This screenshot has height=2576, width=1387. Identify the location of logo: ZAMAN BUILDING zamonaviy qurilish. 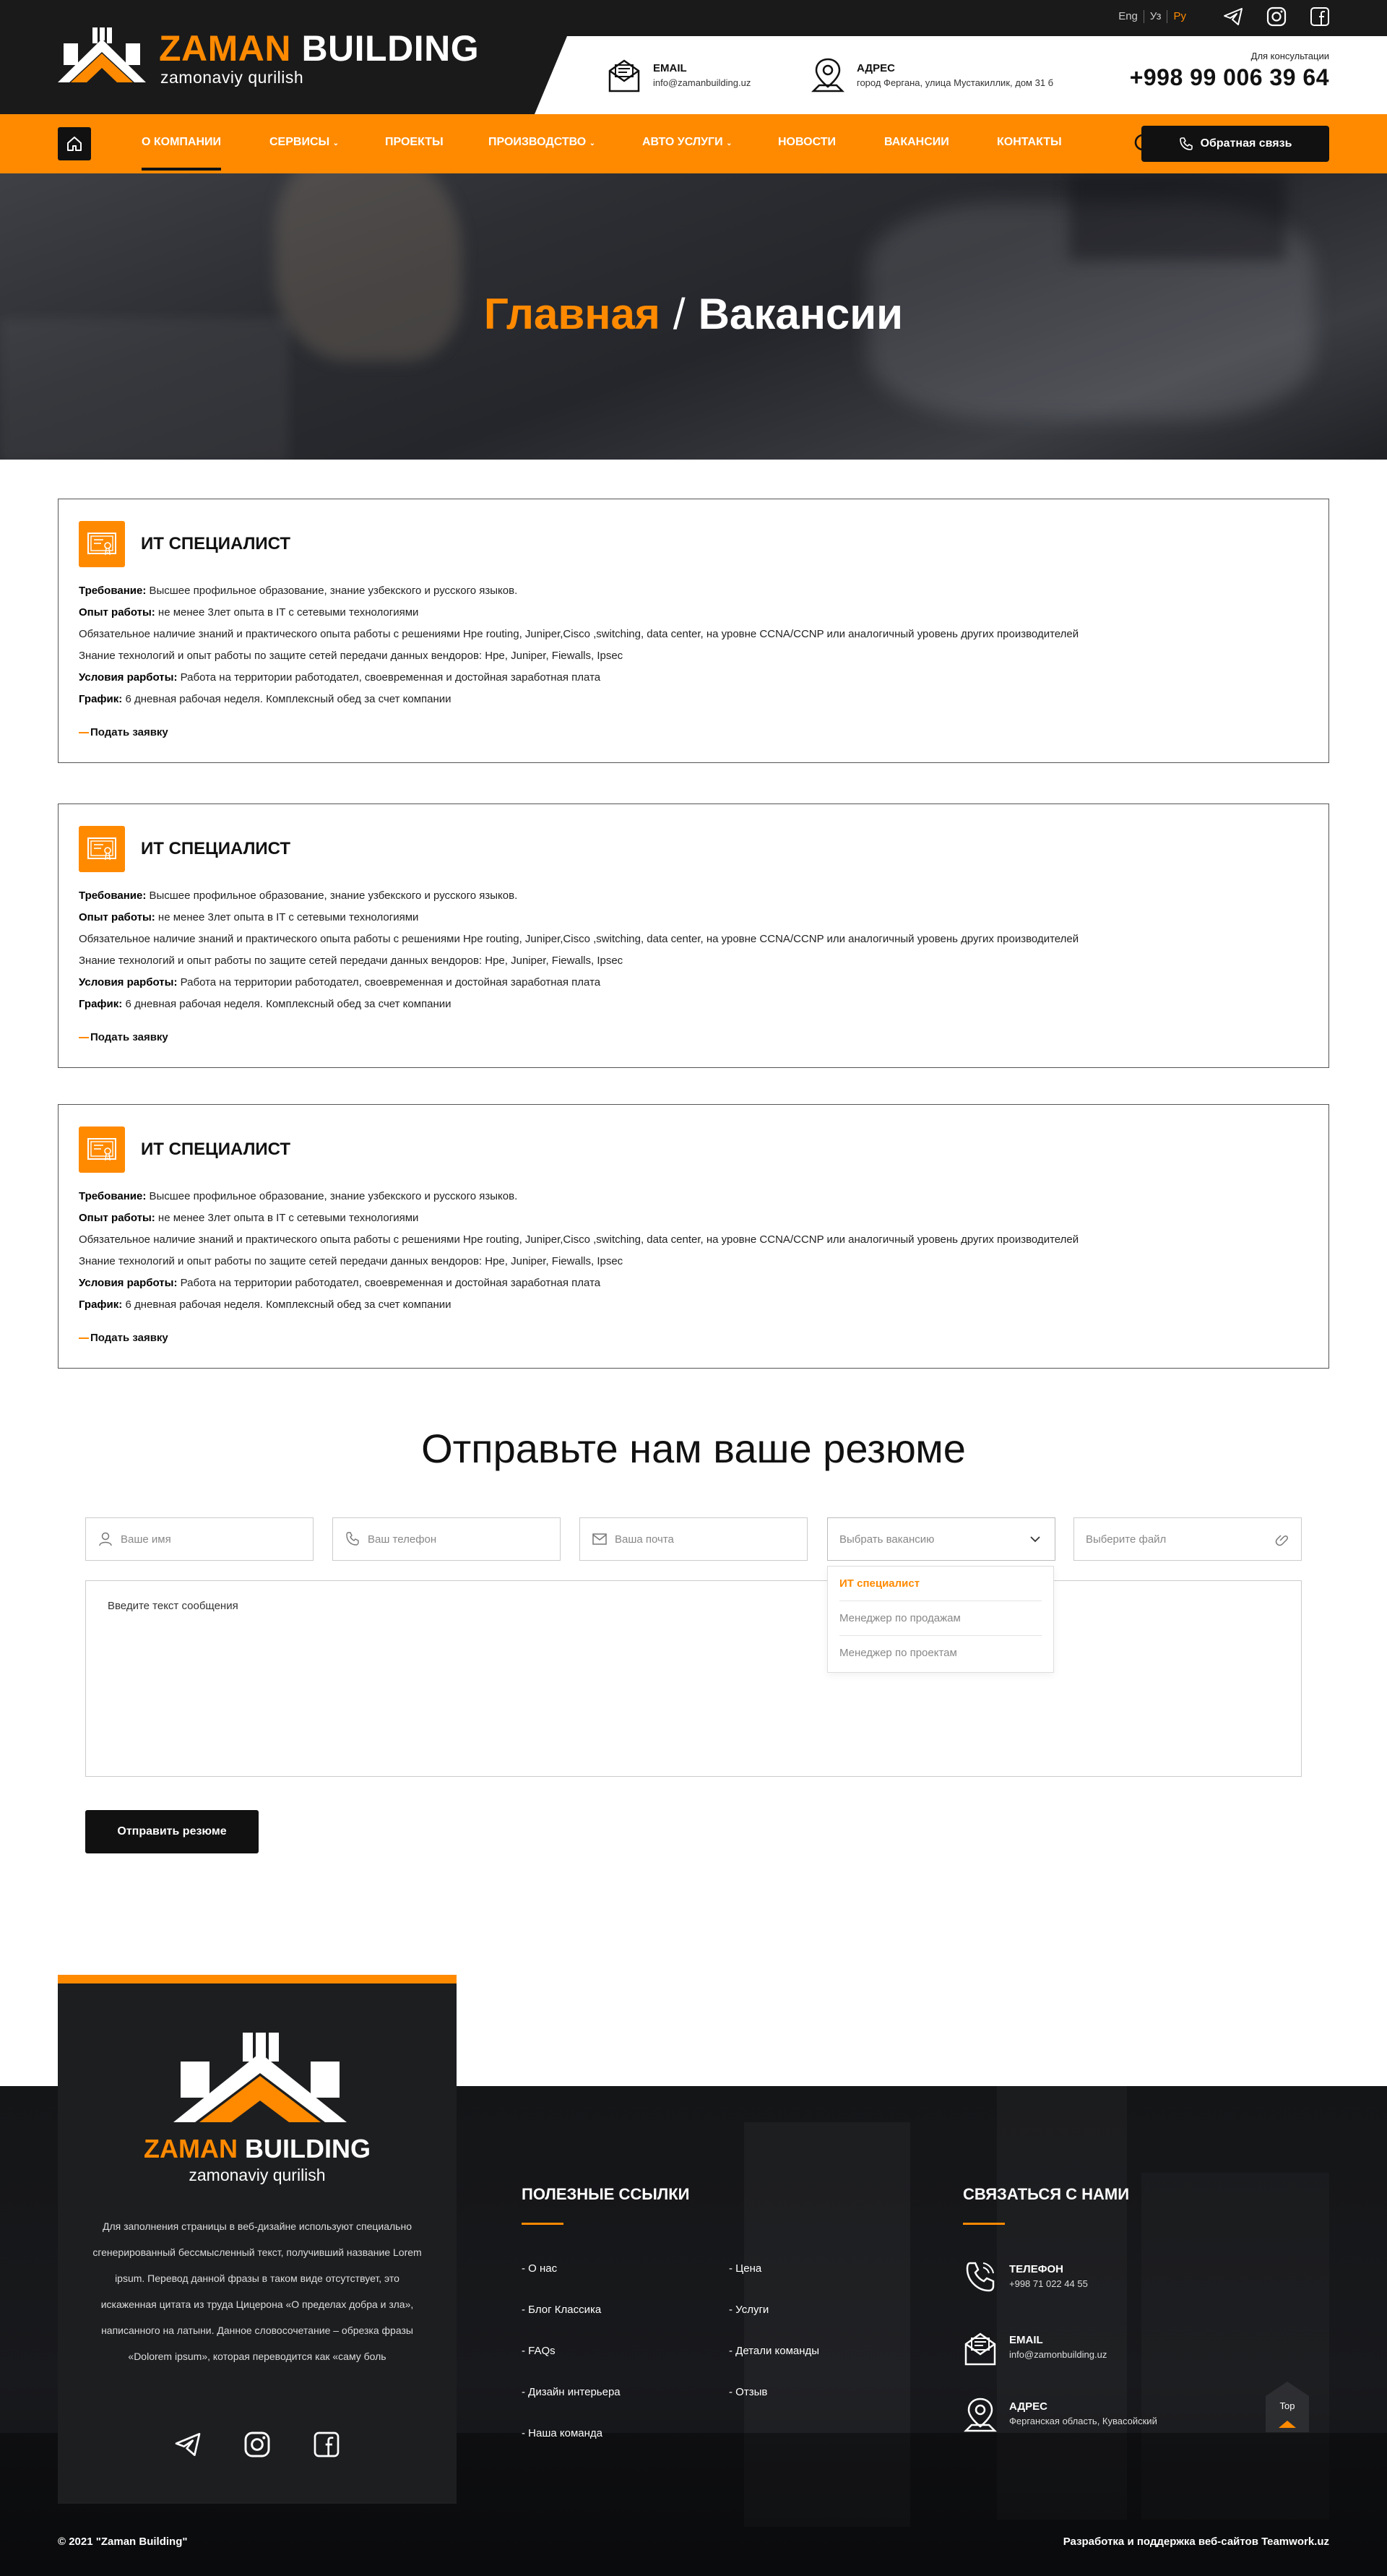
(296, 57).